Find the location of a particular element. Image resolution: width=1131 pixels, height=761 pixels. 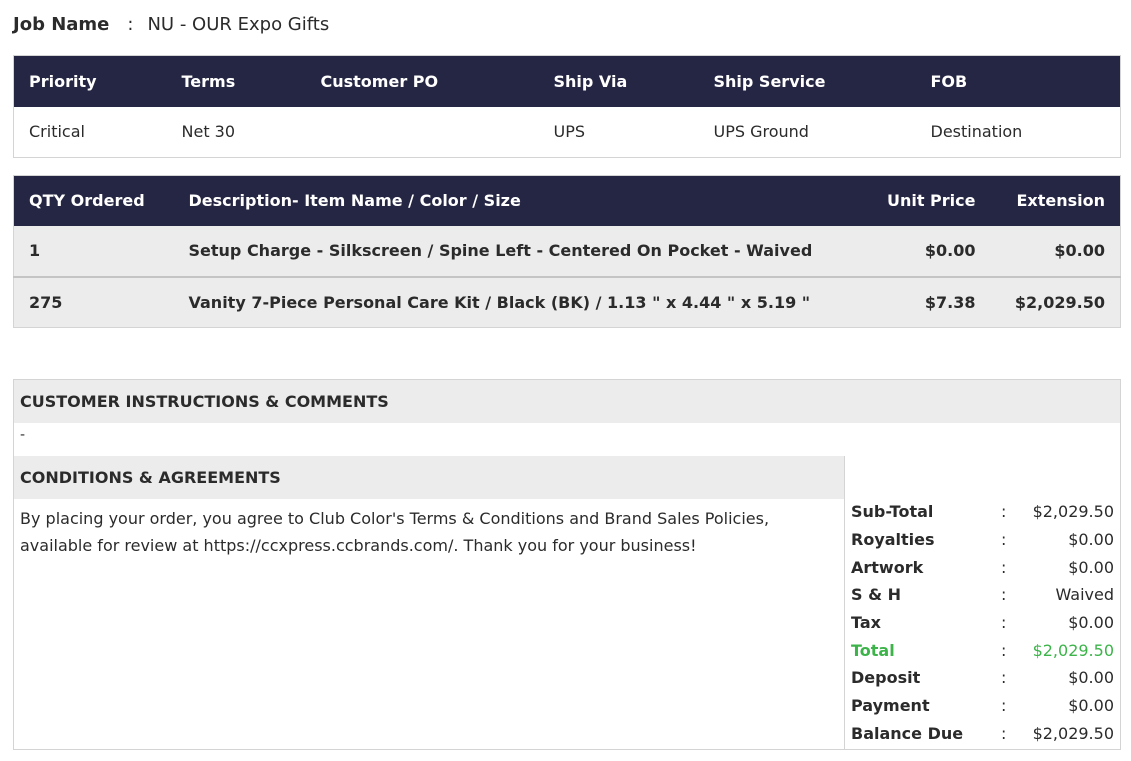

item-extension: $2,029.50 is located at coordinates (1055, 302).